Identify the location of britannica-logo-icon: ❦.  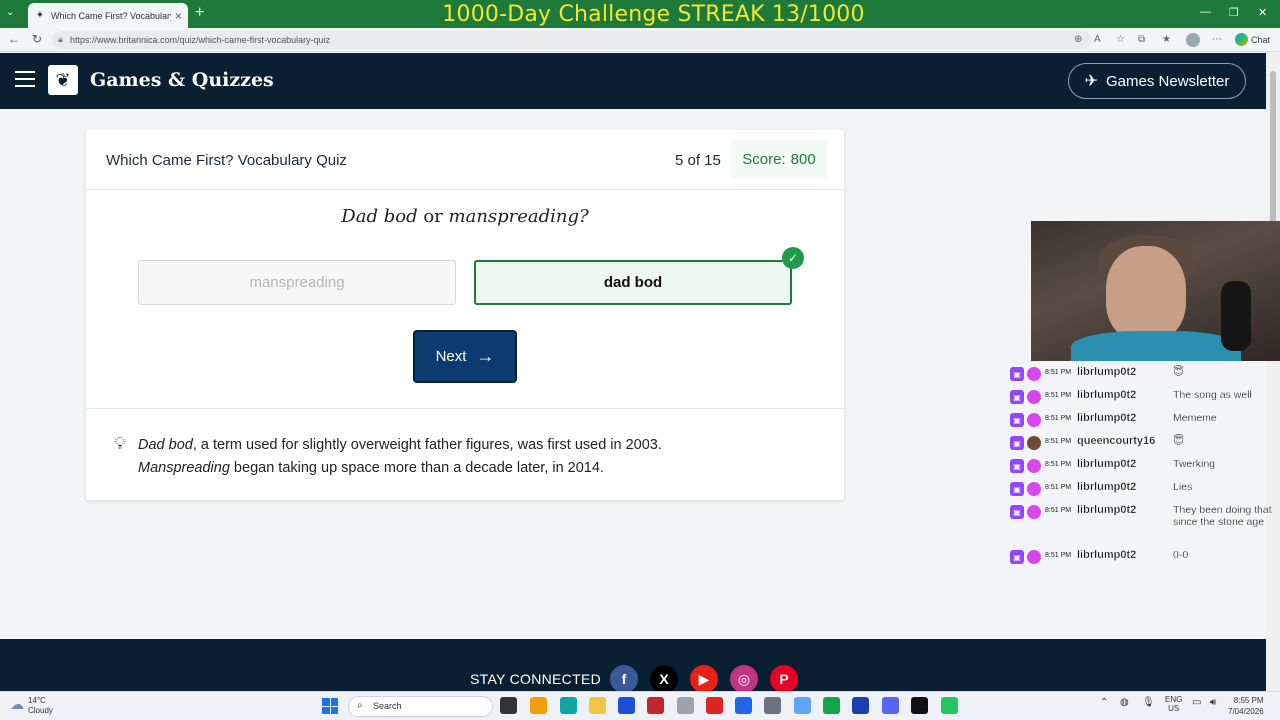
(63, 80).